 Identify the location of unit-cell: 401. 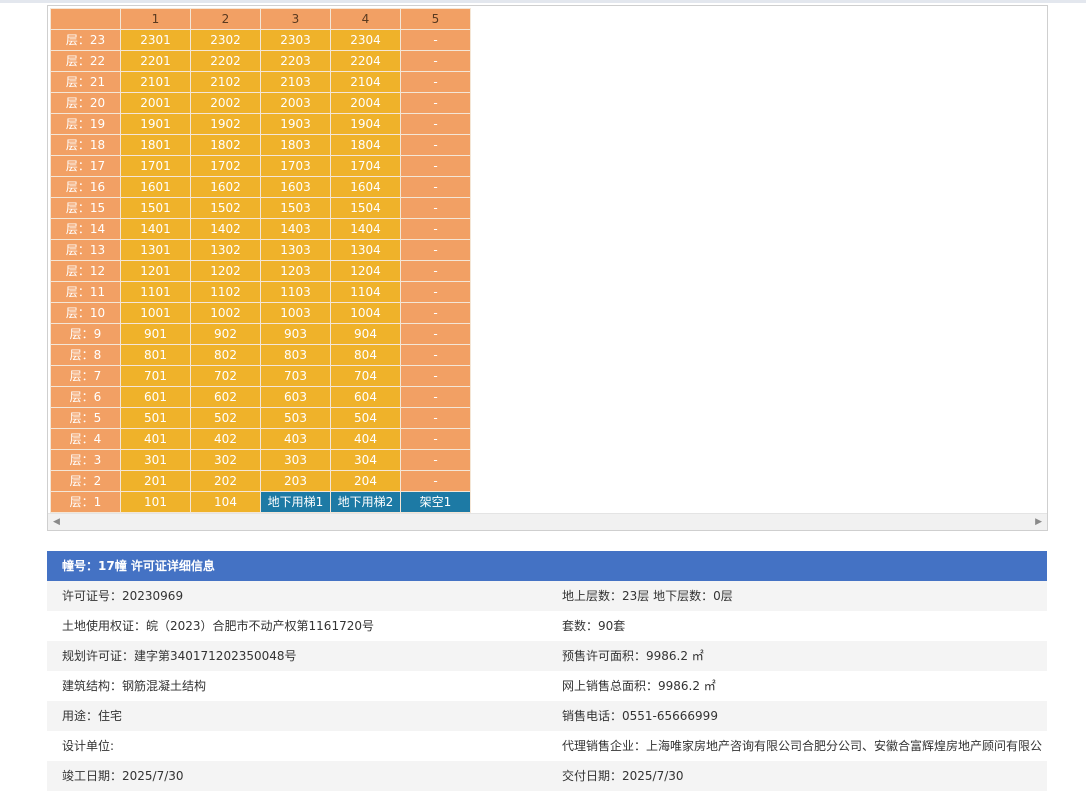
(155, 439).